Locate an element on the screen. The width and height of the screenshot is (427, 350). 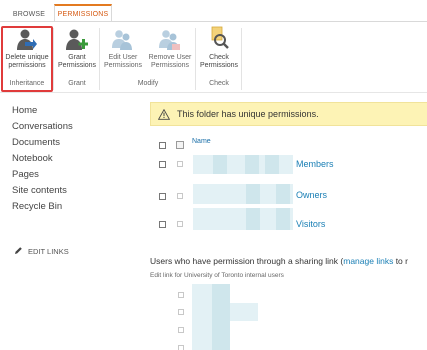
remove-user-permissions-button: Remove User Permissions is located at coordinates (170, 48).